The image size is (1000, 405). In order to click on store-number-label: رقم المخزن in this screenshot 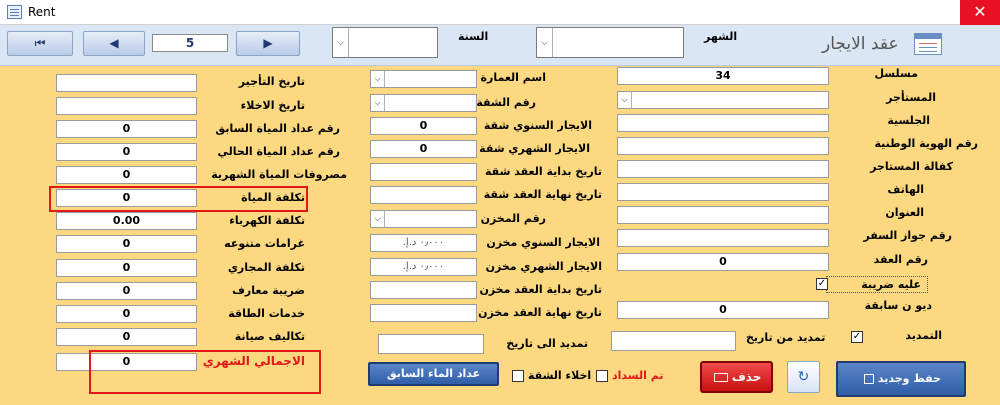, I will do `click(513, 218)`.